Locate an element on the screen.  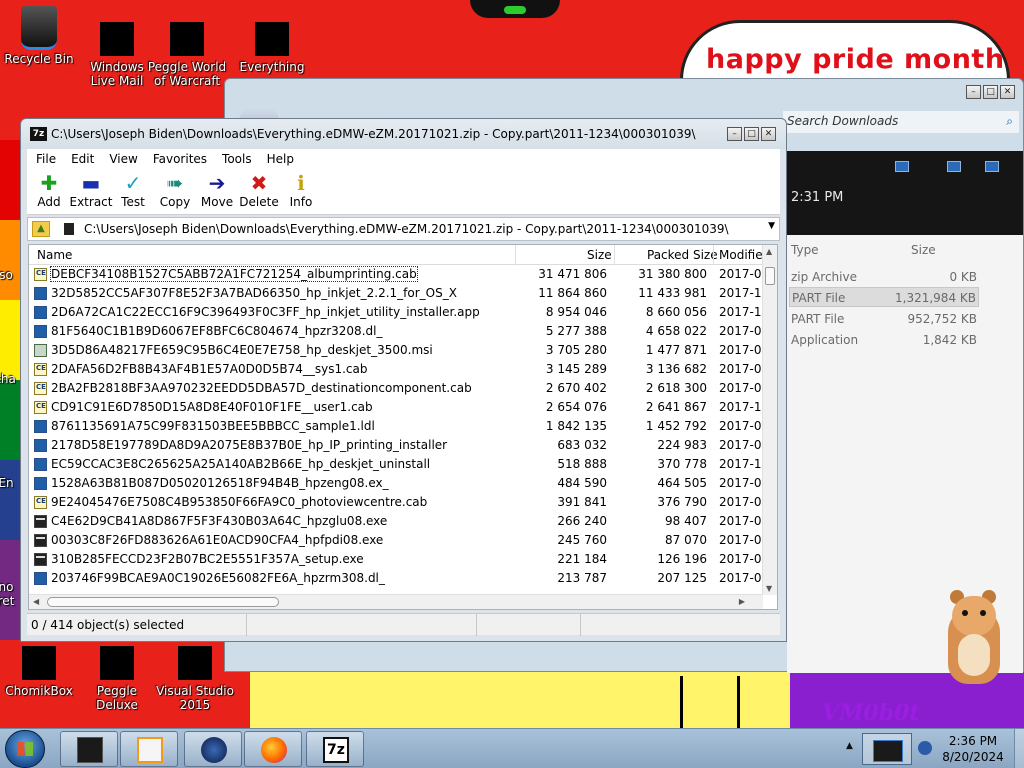
desktop-icon-everything: Everything is located at coordinates (272, 48).